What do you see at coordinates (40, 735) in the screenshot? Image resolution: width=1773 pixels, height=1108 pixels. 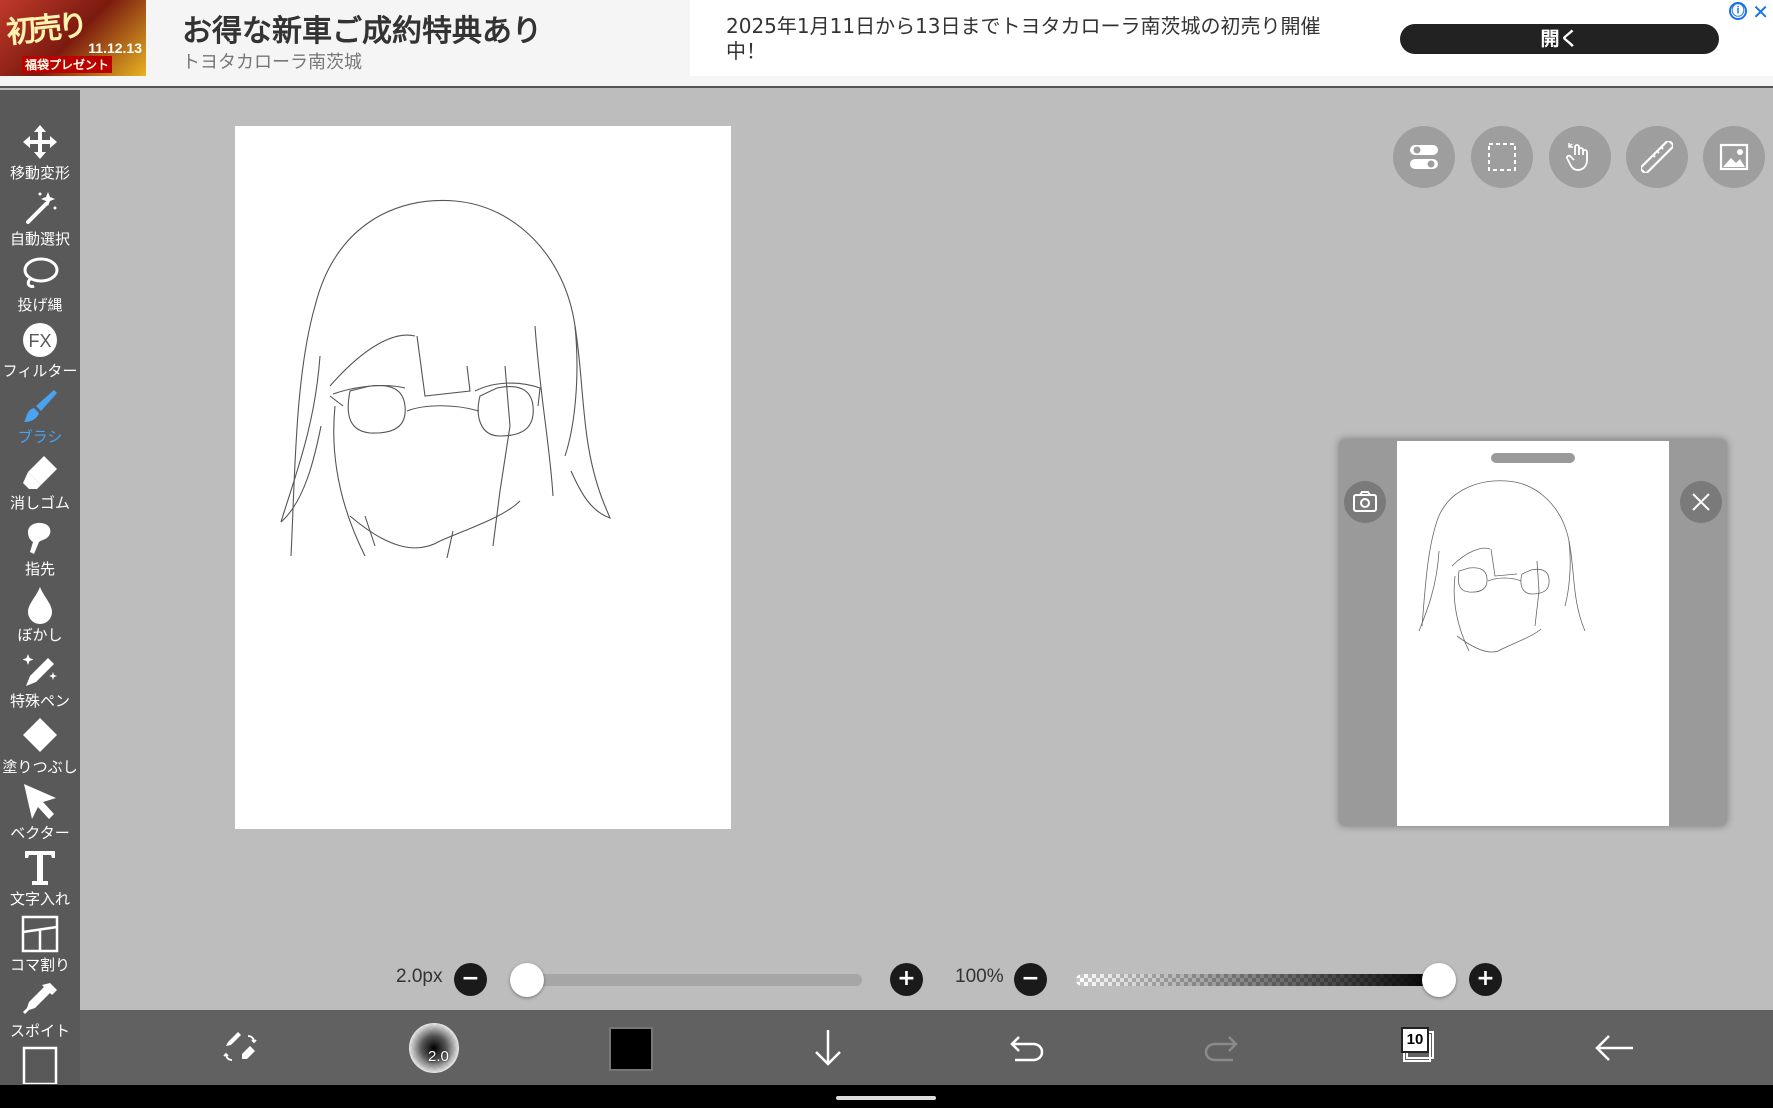 I see `fill-bucket-icon` at bounding box center [40, 735].